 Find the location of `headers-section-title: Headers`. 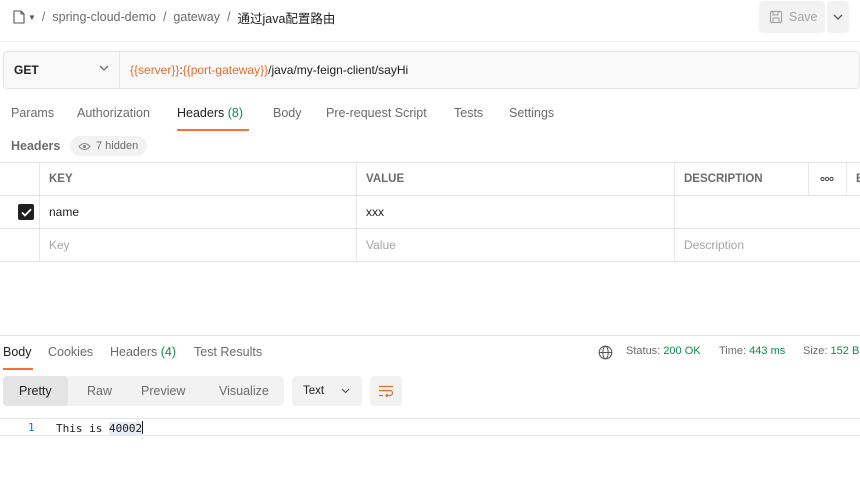

headers-section-title: Headers is located at coordinates (36, 146).